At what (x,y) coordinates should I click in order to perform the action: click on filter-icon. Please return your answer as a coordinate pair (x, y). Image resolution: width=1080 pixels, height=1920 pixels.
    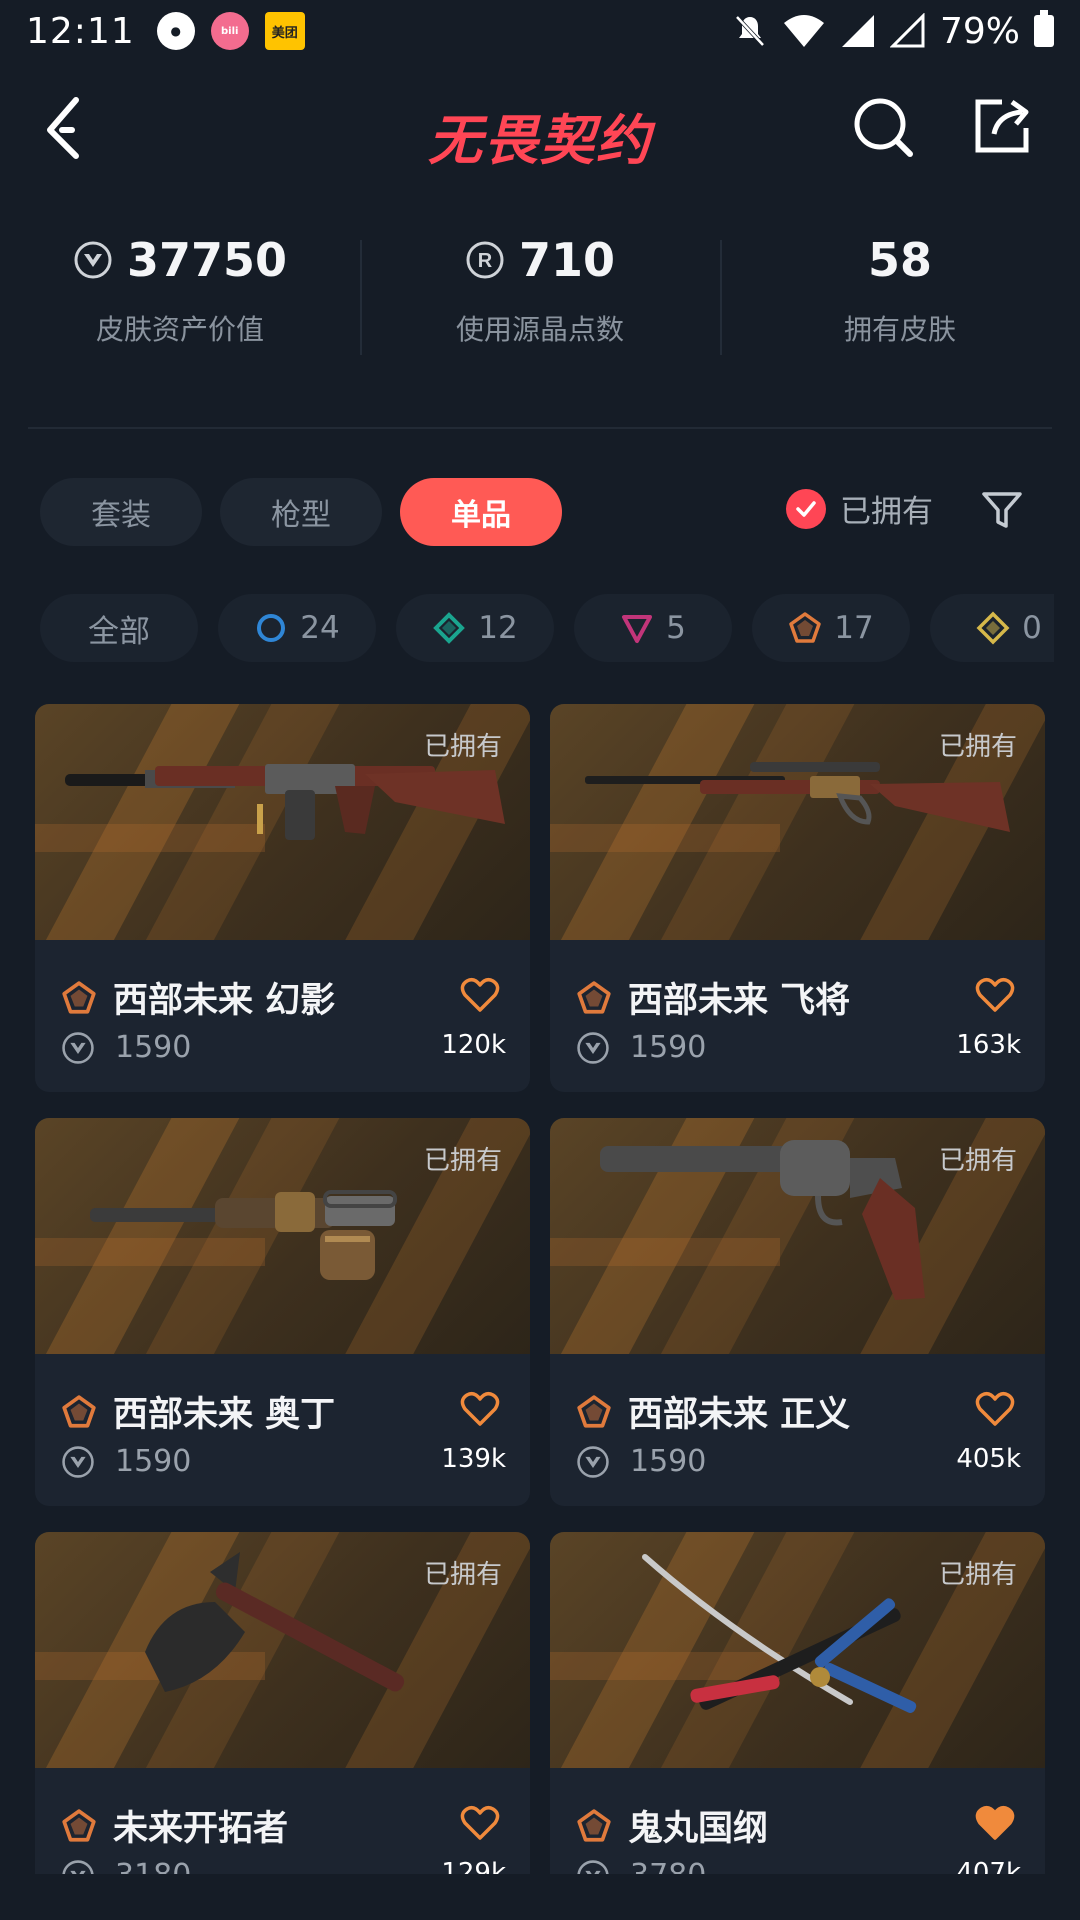
    Looking at the image, I should click on (1002, 510).